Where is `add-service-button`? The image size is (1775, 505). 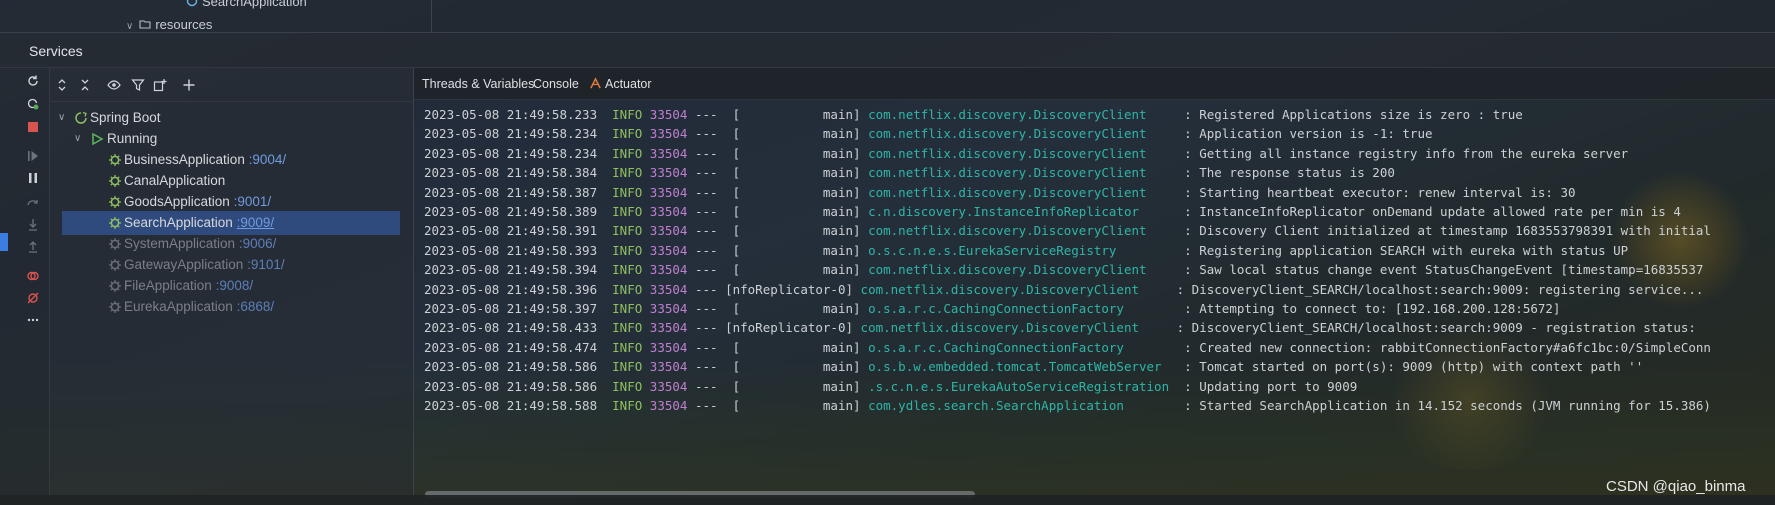
add-service-button is located at coordinates (189, 85).